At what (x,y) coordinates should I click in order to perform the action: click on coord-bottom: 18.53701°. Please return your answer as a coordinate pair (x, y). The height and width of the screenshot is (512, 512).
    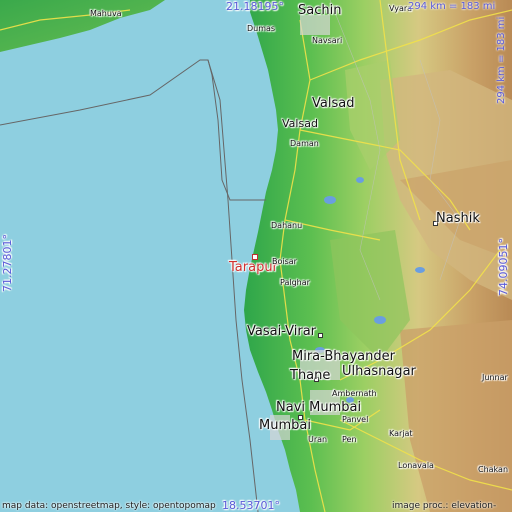
    Looking at the image, I should click on (251, 505).